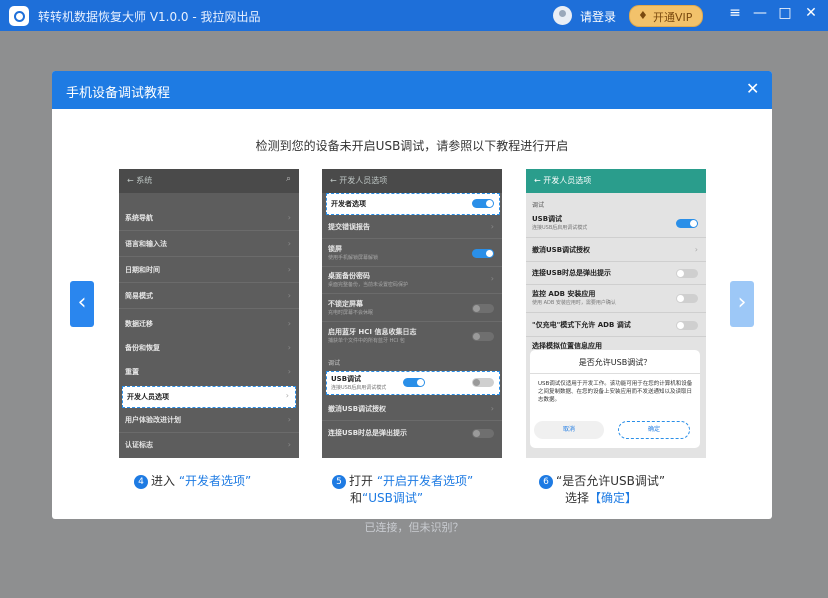 The height and width of the screenshot is (598, 828). What do you see at coordinates (615, 362) in the screenshot?
I see `dialog-title: 是否允许USB调试？` at bounding box center [615, 362].